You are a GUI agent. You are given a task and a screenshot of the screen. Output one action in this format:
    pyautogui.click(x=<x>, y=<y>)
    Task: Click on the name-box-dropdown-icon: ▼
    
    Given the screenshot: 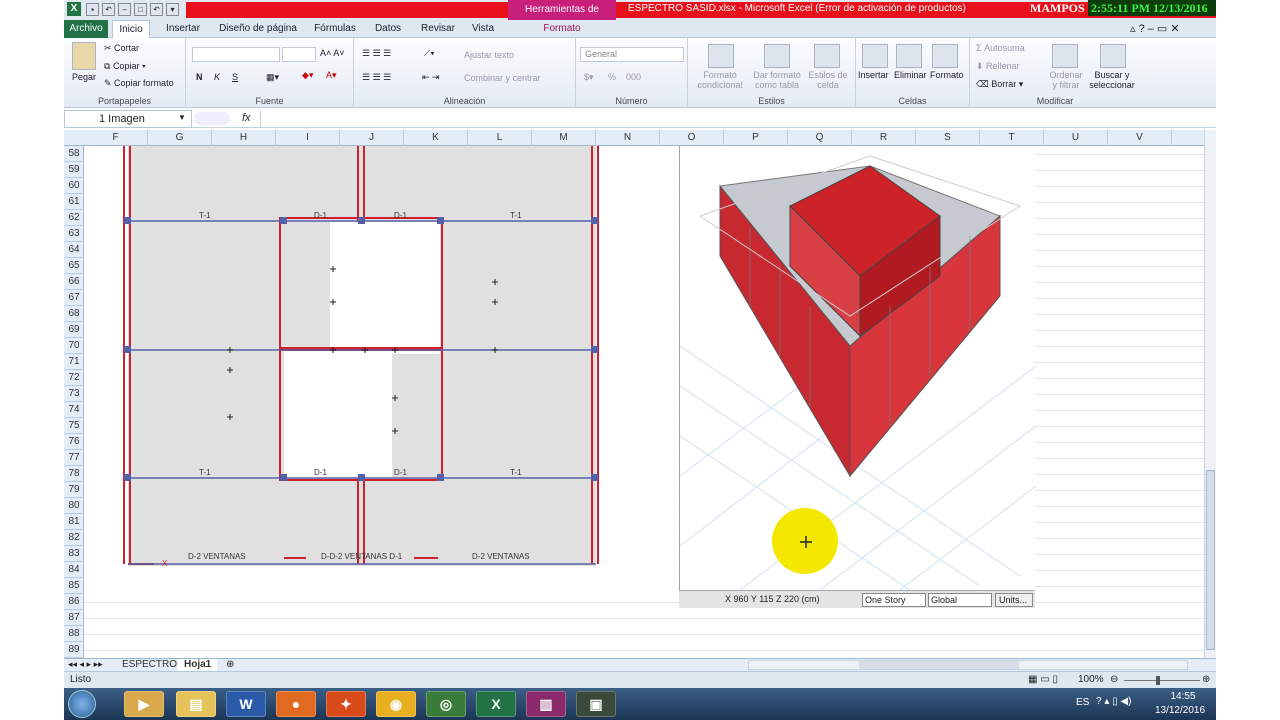 What is the action you would take?
    pyautogui.click(x=182, y=117)
    